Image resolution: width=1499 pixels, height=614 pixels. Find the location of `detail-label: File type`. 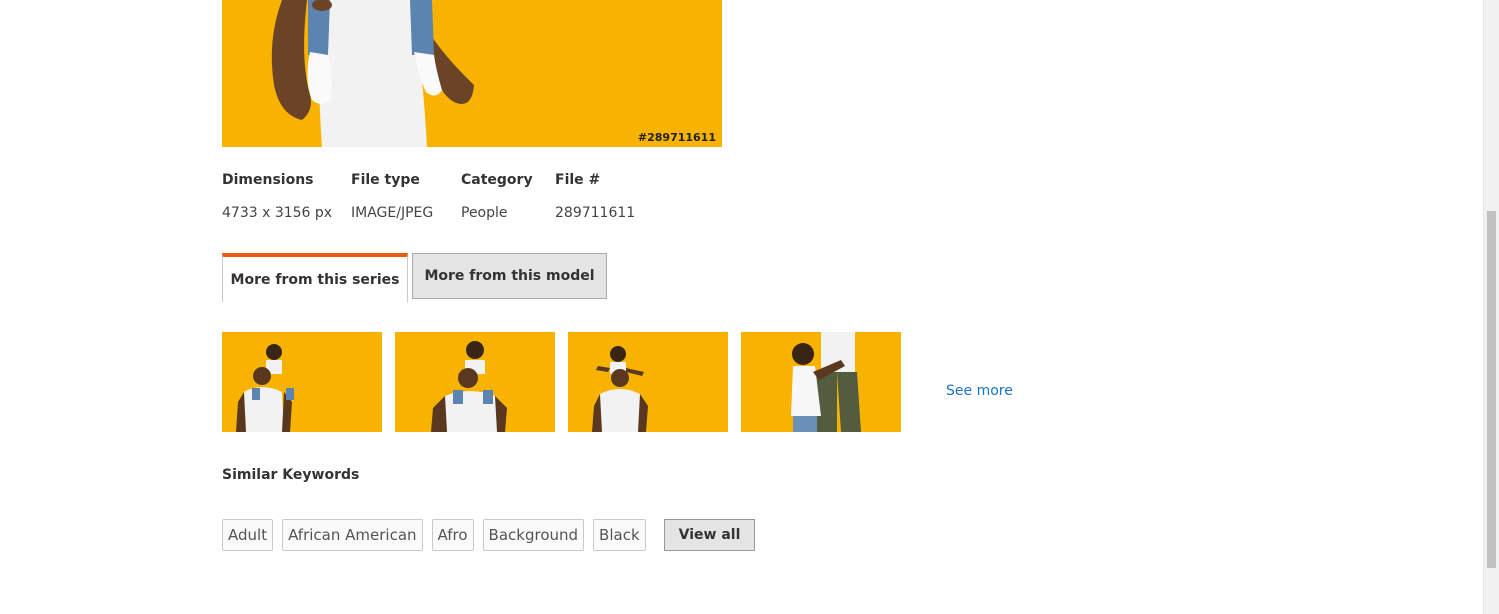

detail-label: File type is located at coordinates (385, 180).